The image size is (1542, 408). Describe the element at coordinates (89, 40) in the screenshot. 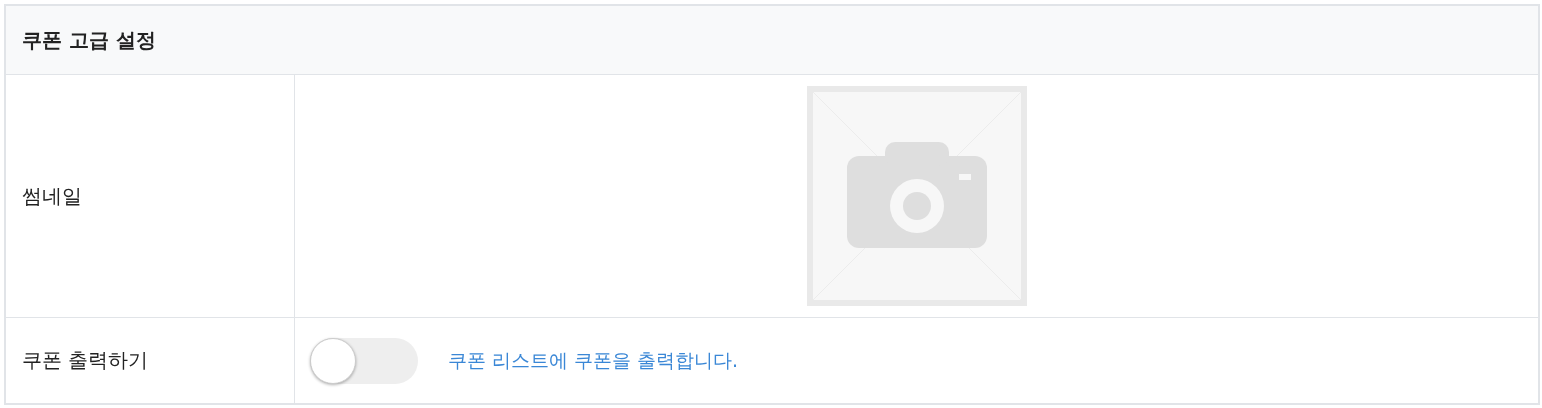

I see `panel-title: 쿠폰 고급 설정` at that location.